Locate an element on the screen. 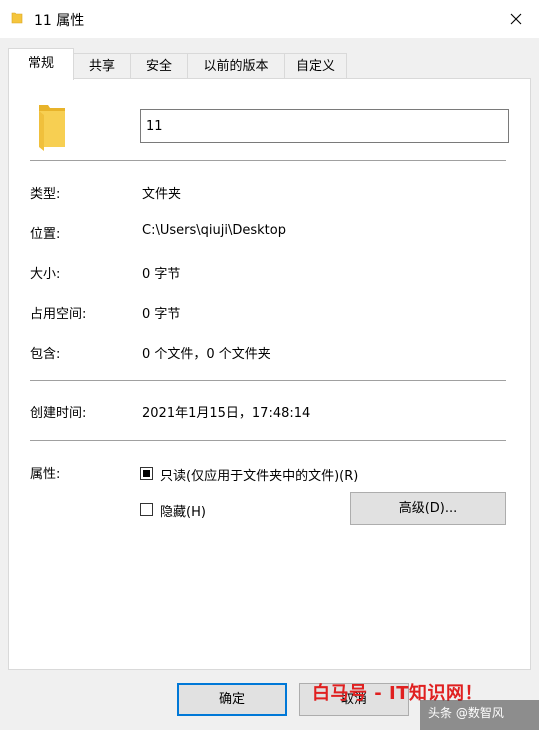  tab-general: 常规 is located at coordinates (41, 64).